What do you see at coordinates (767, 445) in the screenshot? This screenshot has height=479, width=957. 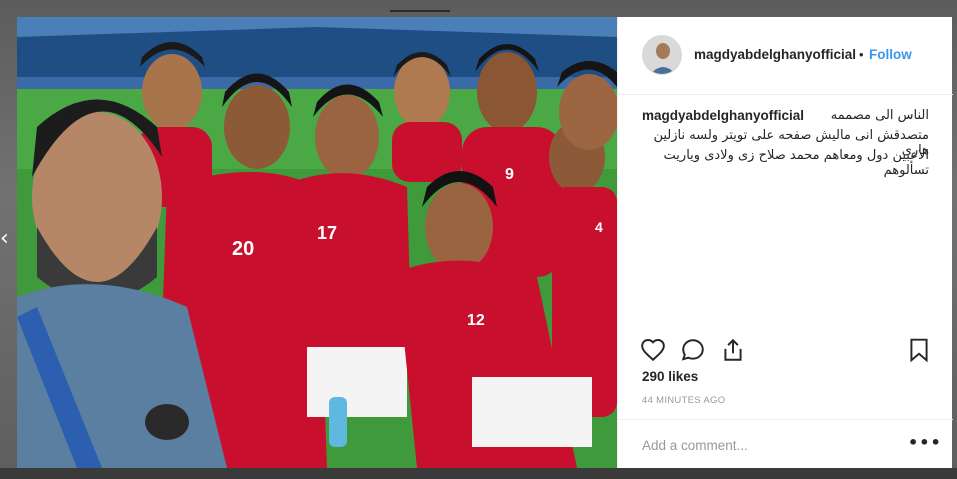 I see `add-comment-input` at bounding box center [767, 445].